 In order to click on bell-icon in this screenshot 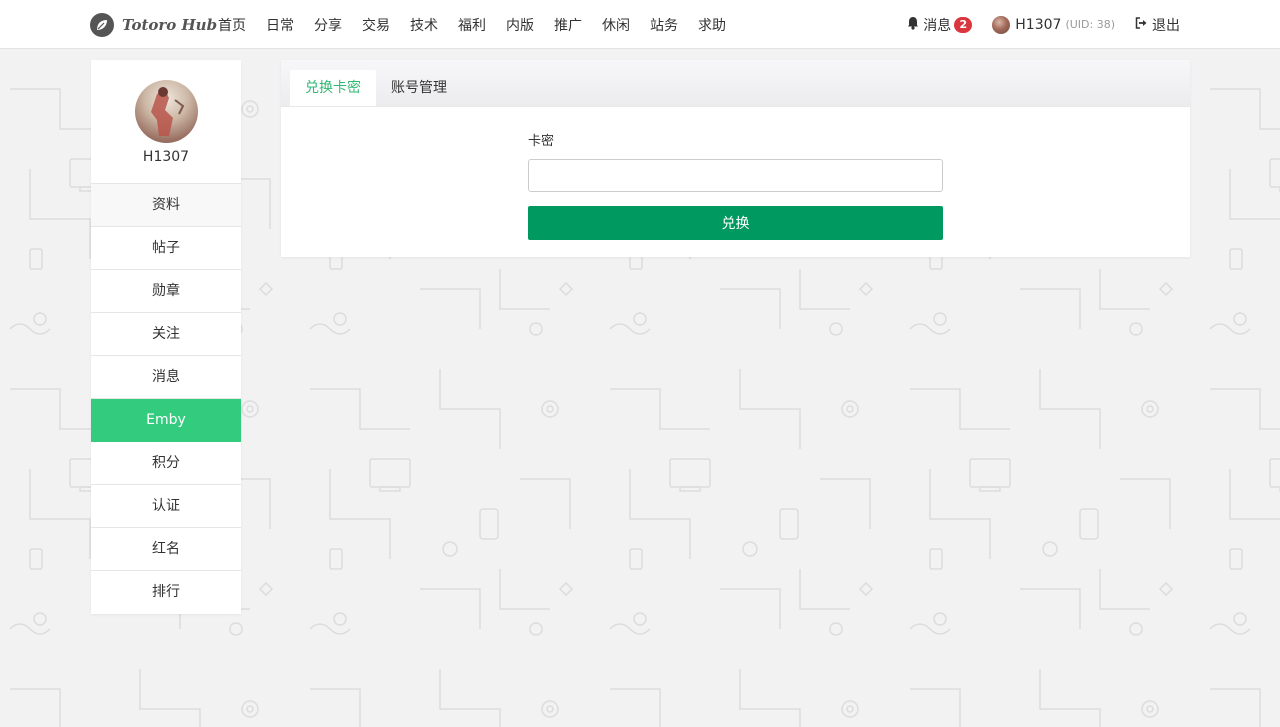, I will do `click(913, 25)`.